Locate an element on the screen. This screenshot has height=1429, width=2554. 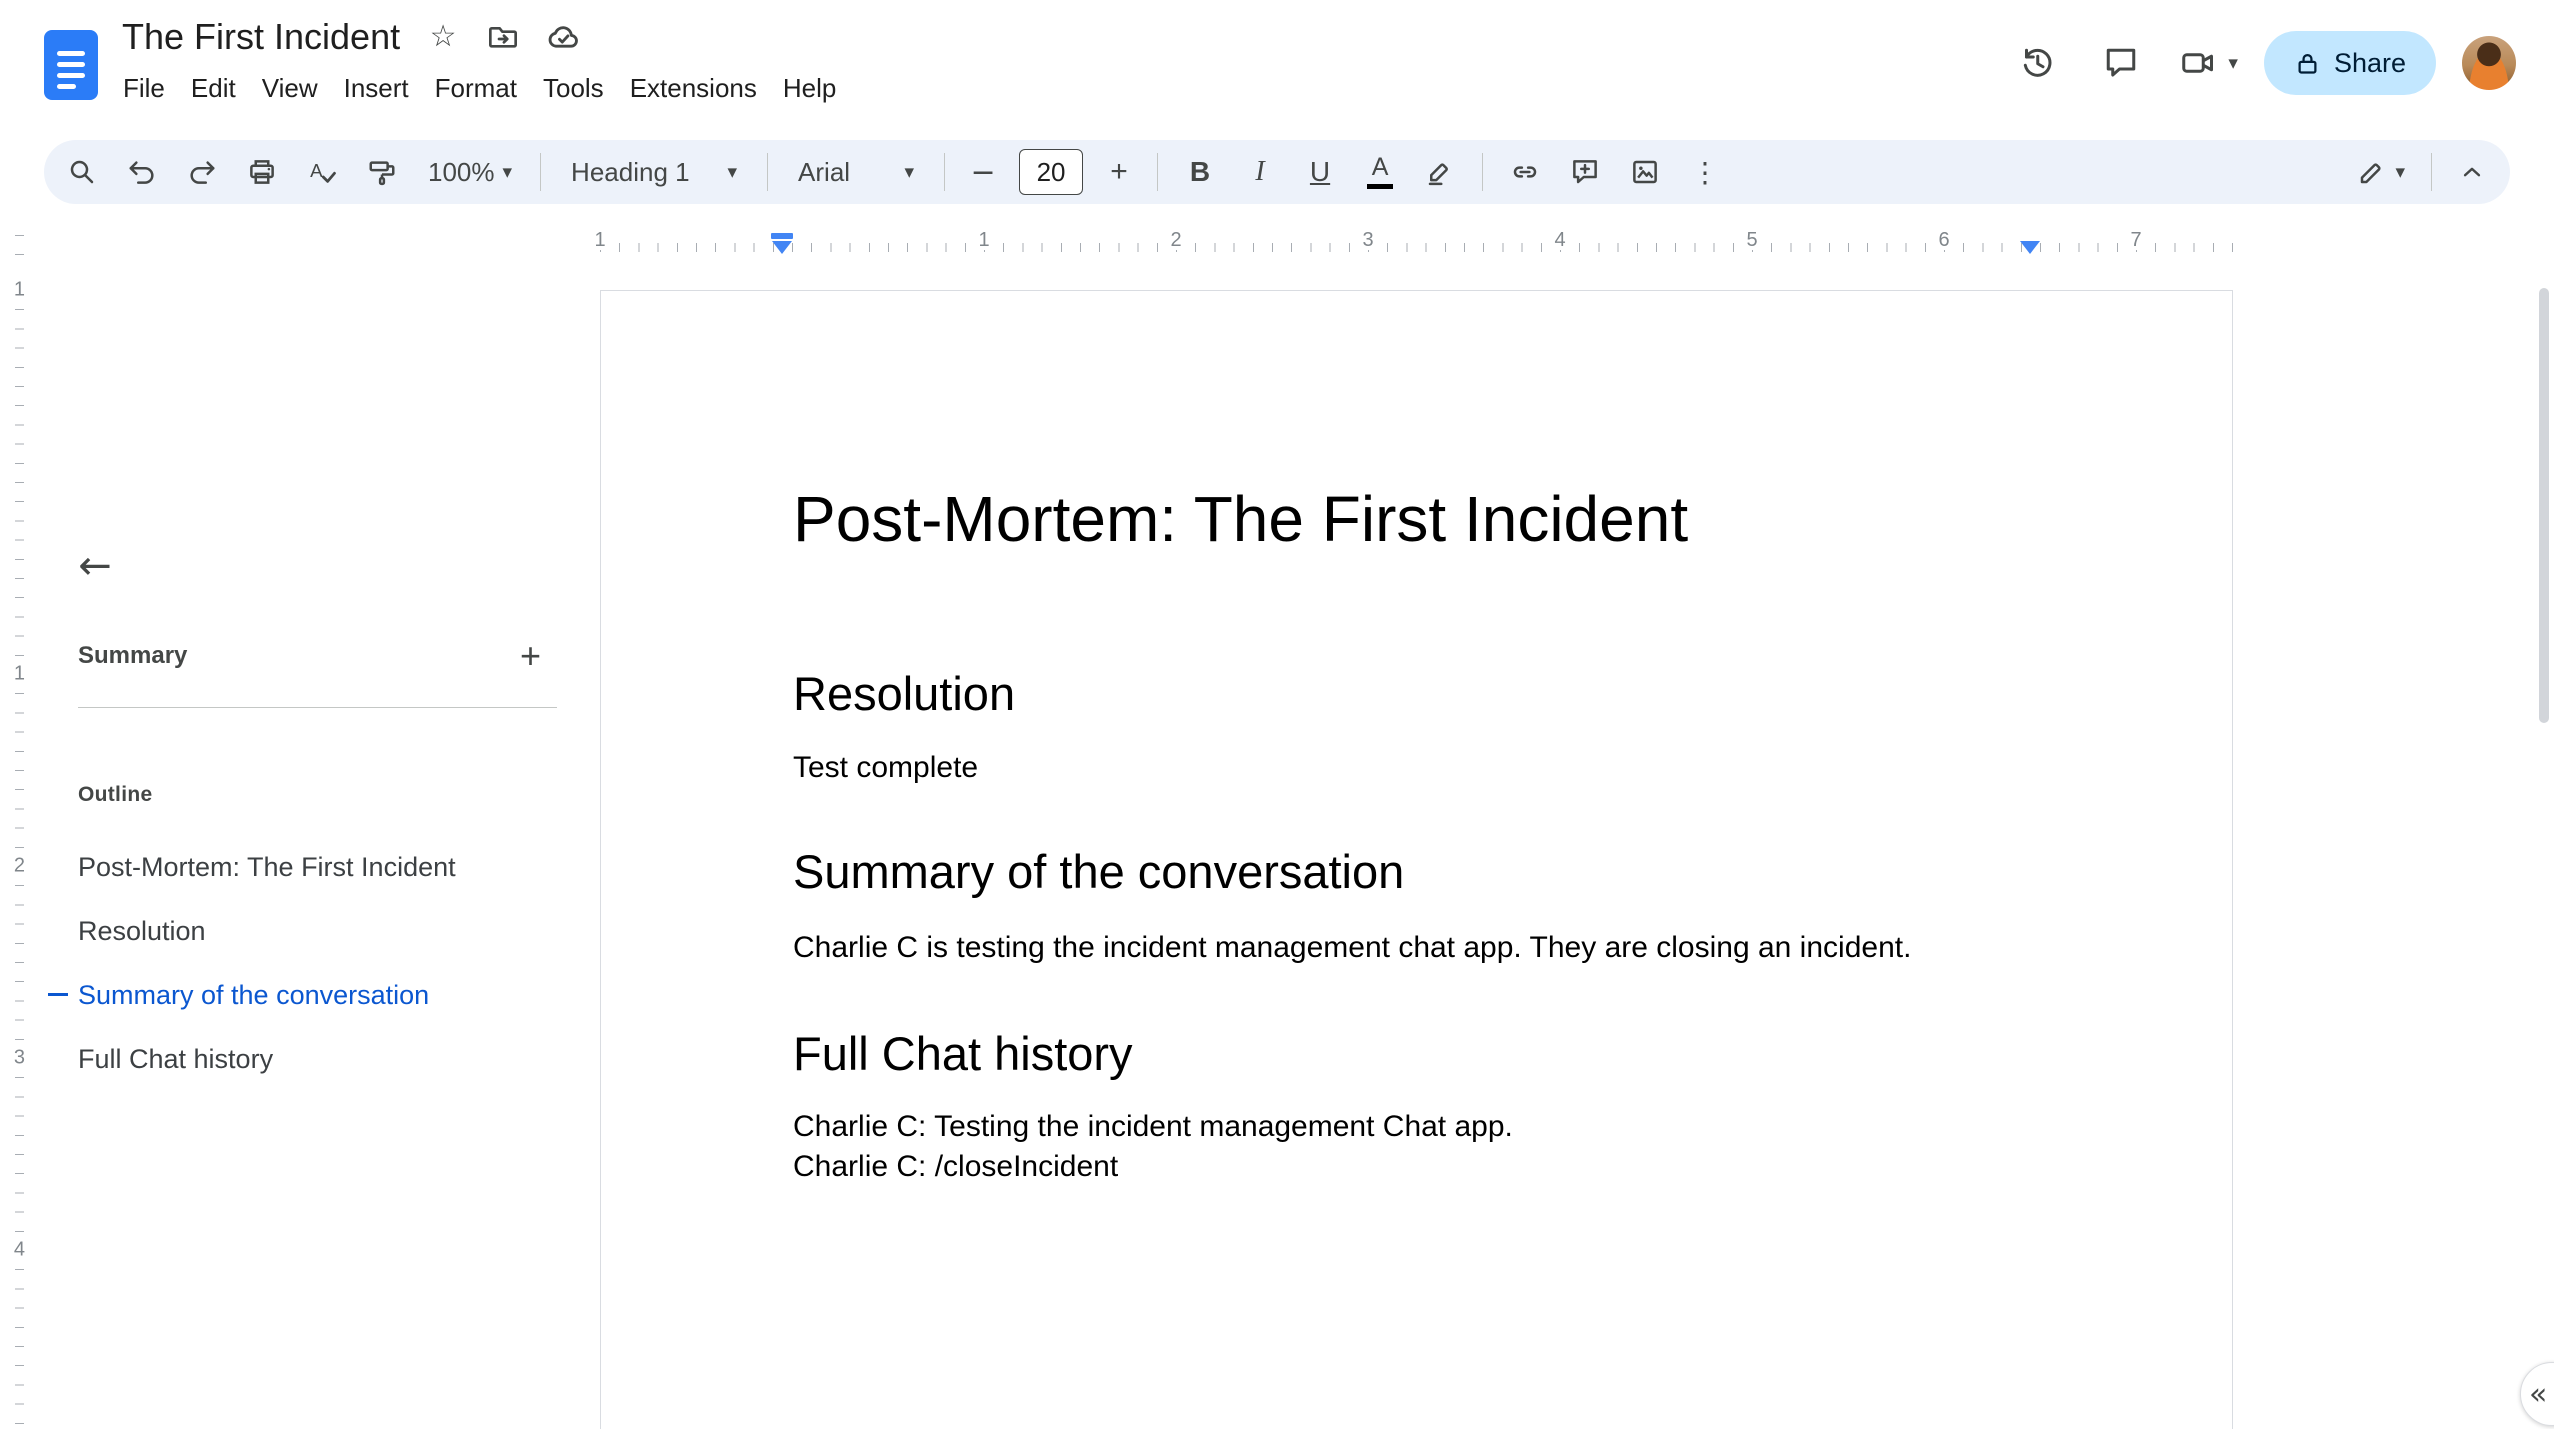
menu-extensions: Extensions is located at coordinates (693, 88).